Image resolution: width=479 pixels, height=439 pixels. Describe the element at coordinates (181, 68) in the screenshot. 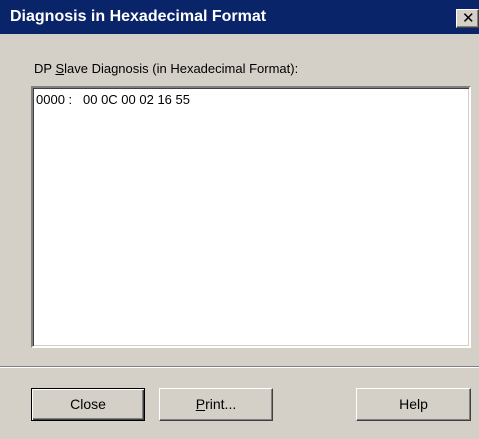

I see `label-rest: lave Diagnosis (in Hexadecimal Format):` at that location.